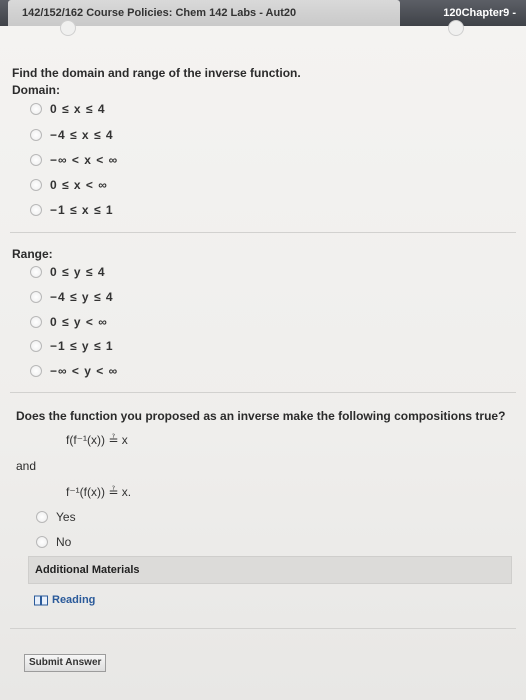 This screenshot has width=526, height=700. What do you see at coordinates (456, 28) in the screenshot?
I see `tab-close-circle-right` at bounding box center [456, 28].